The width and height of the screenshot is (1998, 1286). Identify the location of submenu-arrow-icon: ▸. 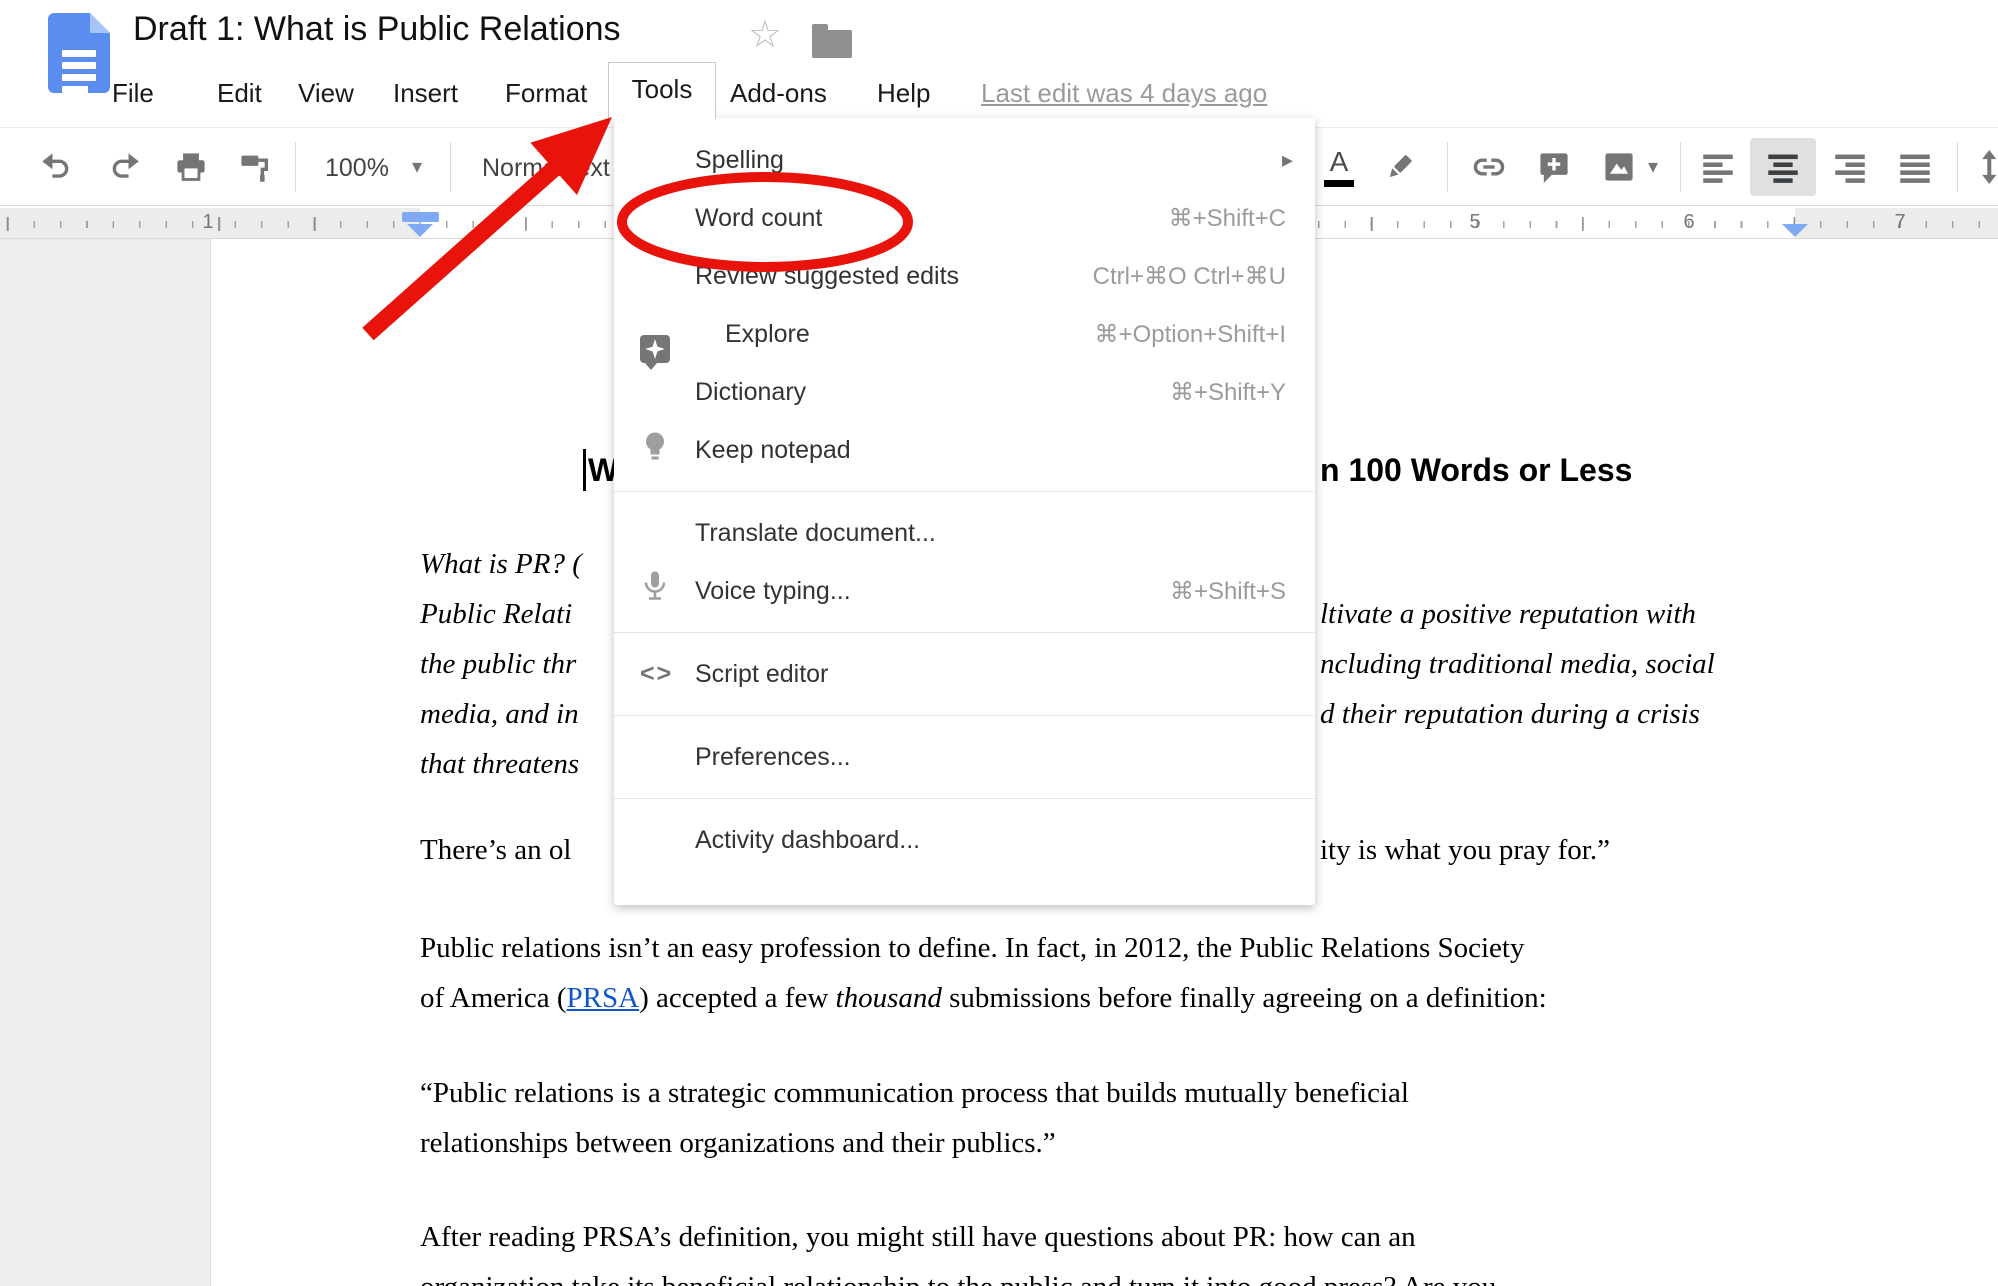
(1287, 159).